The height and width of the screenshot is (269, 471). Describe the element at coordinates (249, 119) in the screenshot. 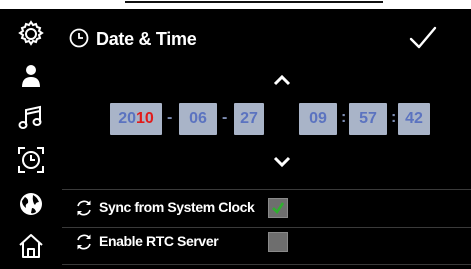

I see `day-field: 27` at that location.